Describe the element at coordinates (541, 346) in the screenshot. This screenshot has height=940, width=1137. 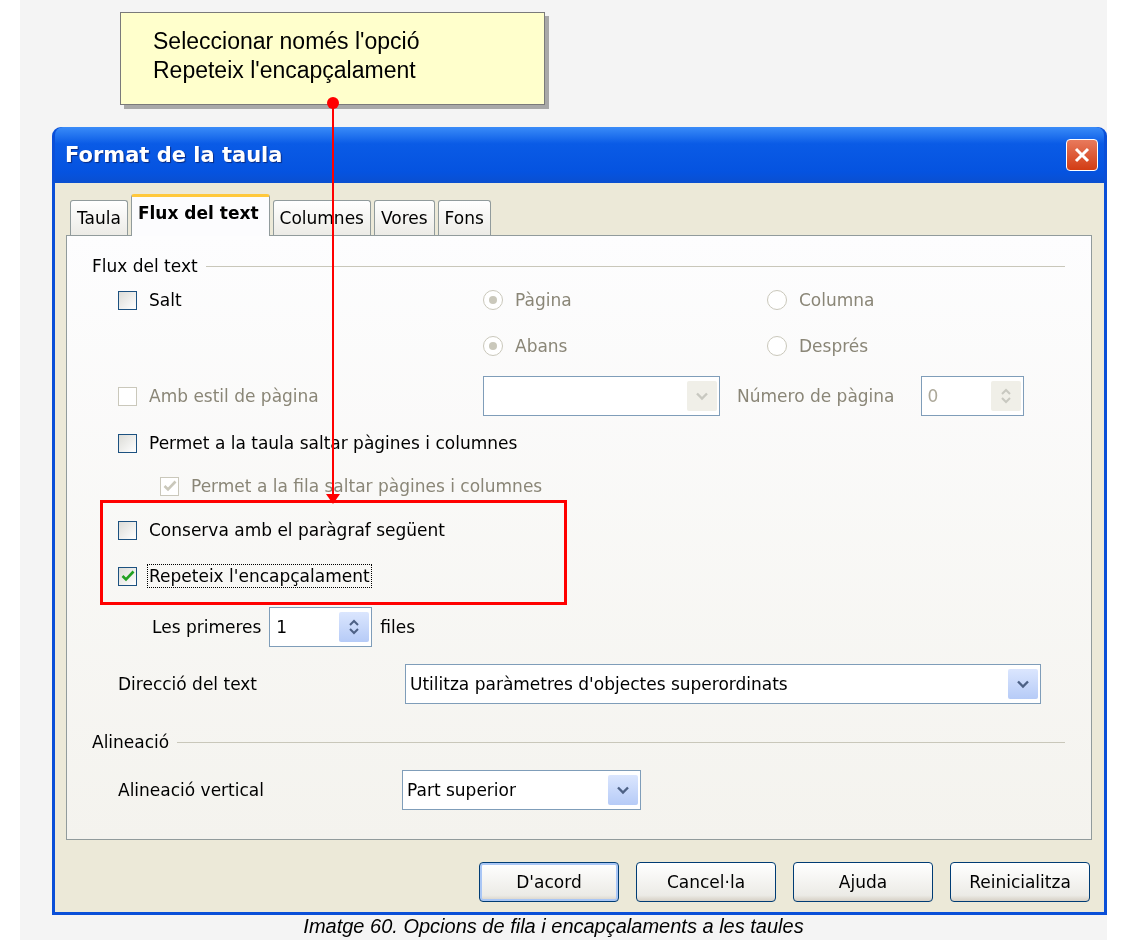
I see `radio-label: Abans` at that location.